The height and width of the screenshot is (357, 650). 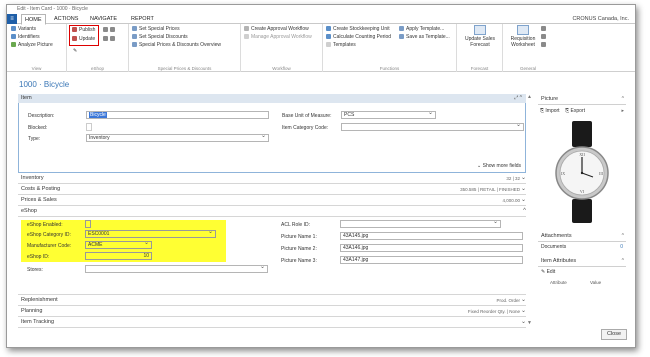 What do you see at coordinates (34, 139) in the screenshot?
I see `type-label: Type:` at bounding box center [34, 139].